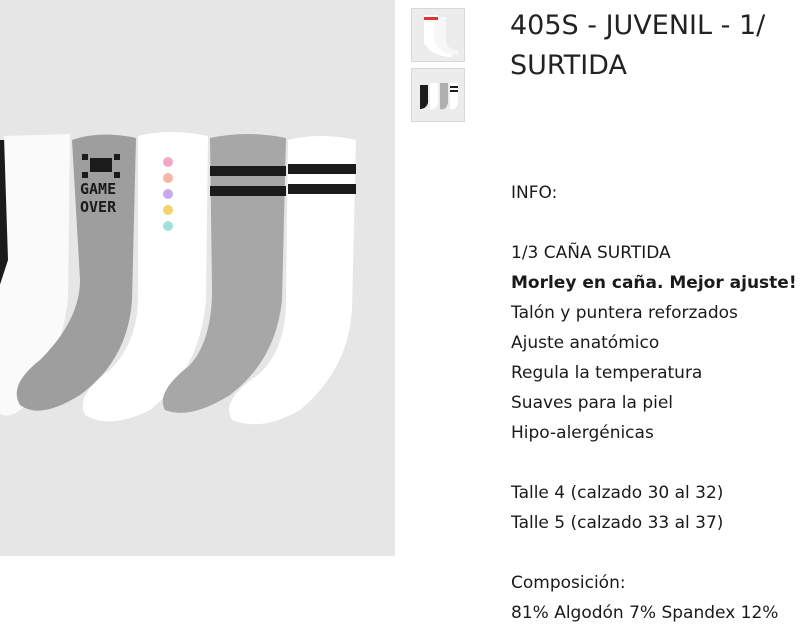 The height and width of the screenshot is (628, 800). Describe the element at coordinates (638, 25) in the screenshot. I see `product-title-line-1: 405S - JUVENIL - 1/` at that location.